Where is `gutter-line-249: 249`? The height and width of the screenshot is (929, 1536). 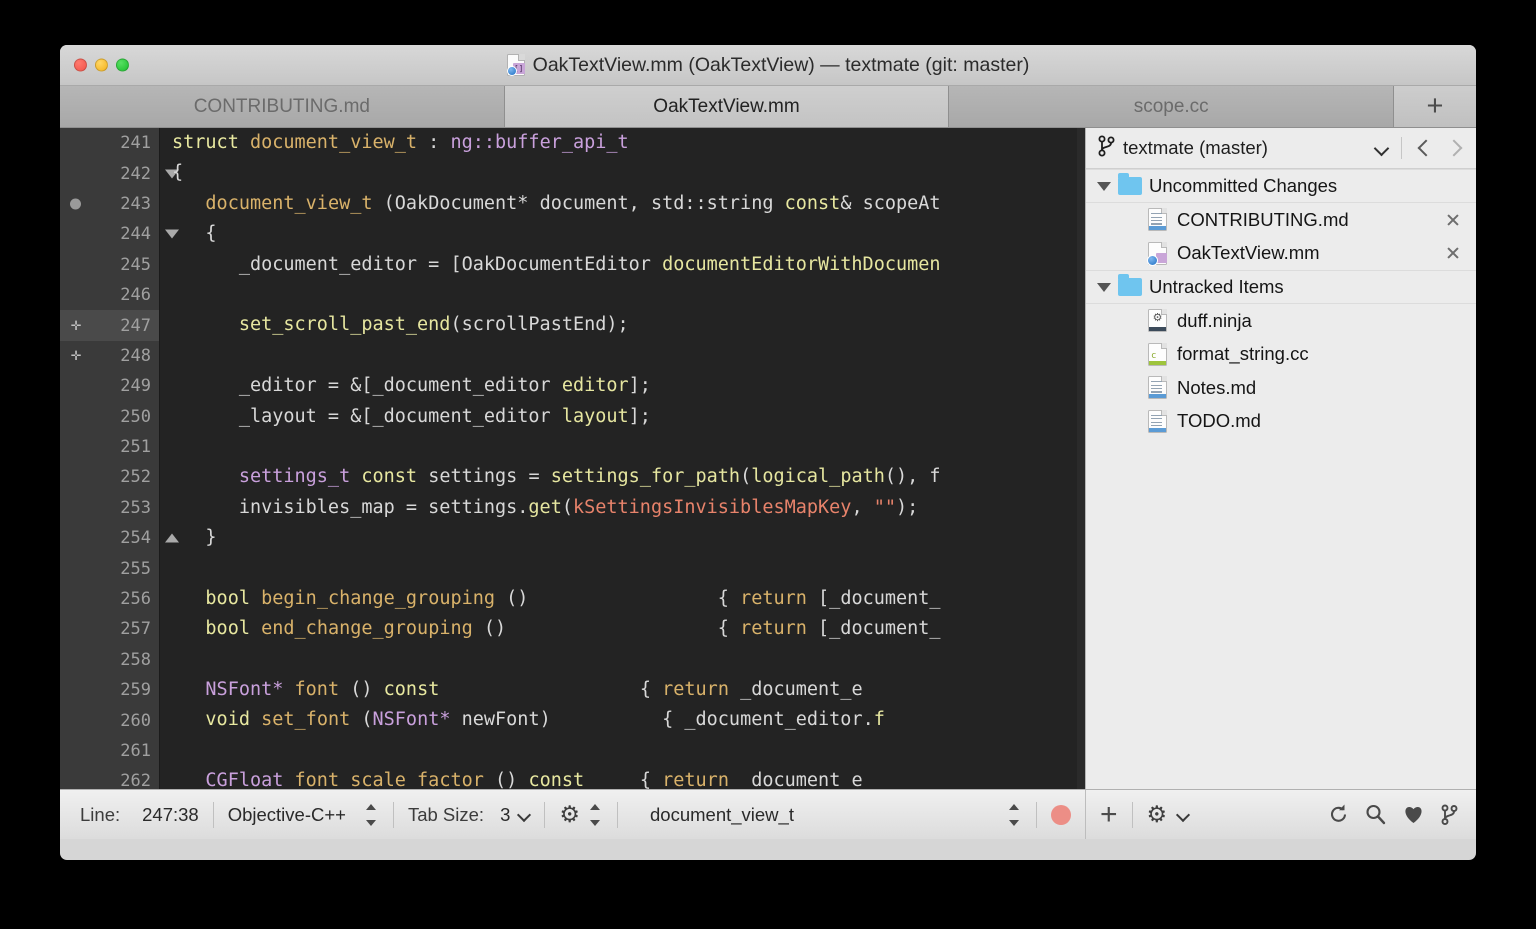 gutter-line-249: 249 is located at coordinates (109, 386).